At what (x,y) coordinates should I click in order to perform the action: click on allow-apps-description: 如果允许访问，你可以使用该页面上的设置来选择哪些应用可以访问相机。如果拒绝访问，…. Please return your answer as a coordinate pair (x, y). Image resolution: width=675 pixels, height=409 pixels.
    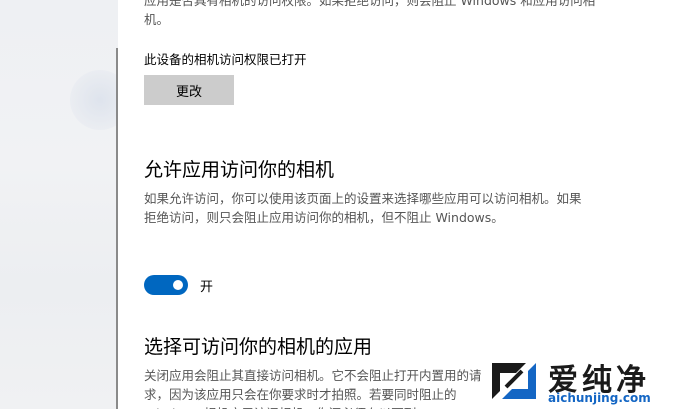
    Looking at the image, I should click on (363, 208).